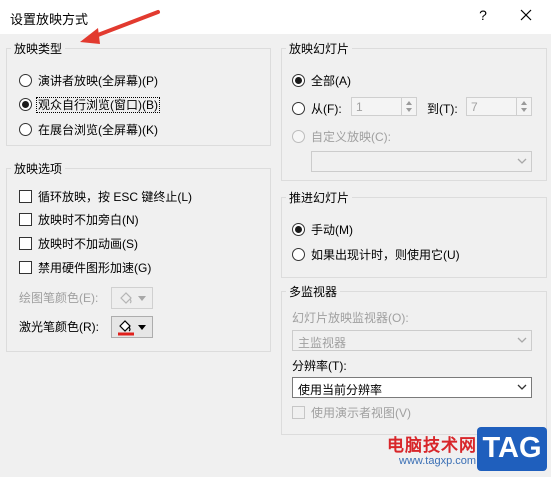  I want to click on advance-legend: 推进幻灯片, so click(319, 198).